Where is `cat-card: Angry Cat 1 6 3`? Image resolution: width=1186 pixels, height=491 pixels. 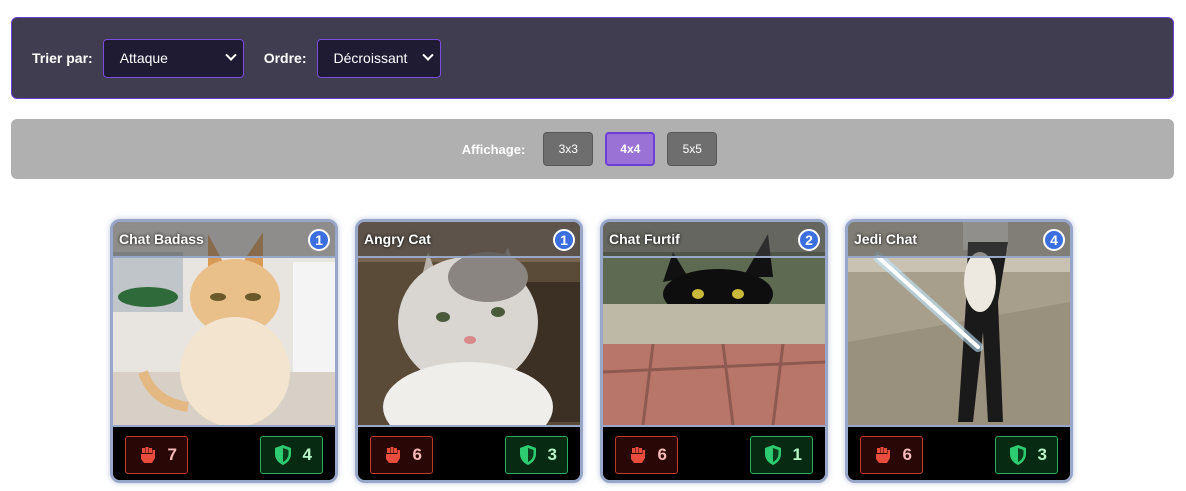
cat-card: Angry Cat 1 6 3 is located at coordinates (469, 351).